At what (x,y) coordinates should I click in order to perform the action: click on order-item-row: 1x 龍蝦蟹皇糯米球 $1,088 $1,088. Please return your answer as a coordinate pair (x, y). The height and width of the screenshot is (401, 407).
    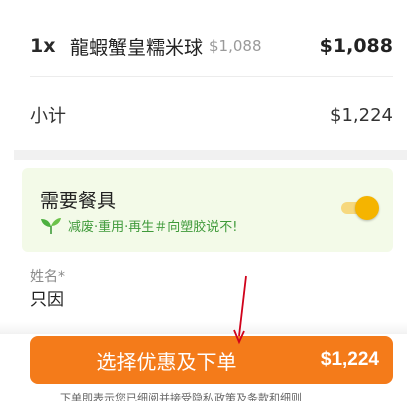
    Looking at the image, I should click on (211, 46).